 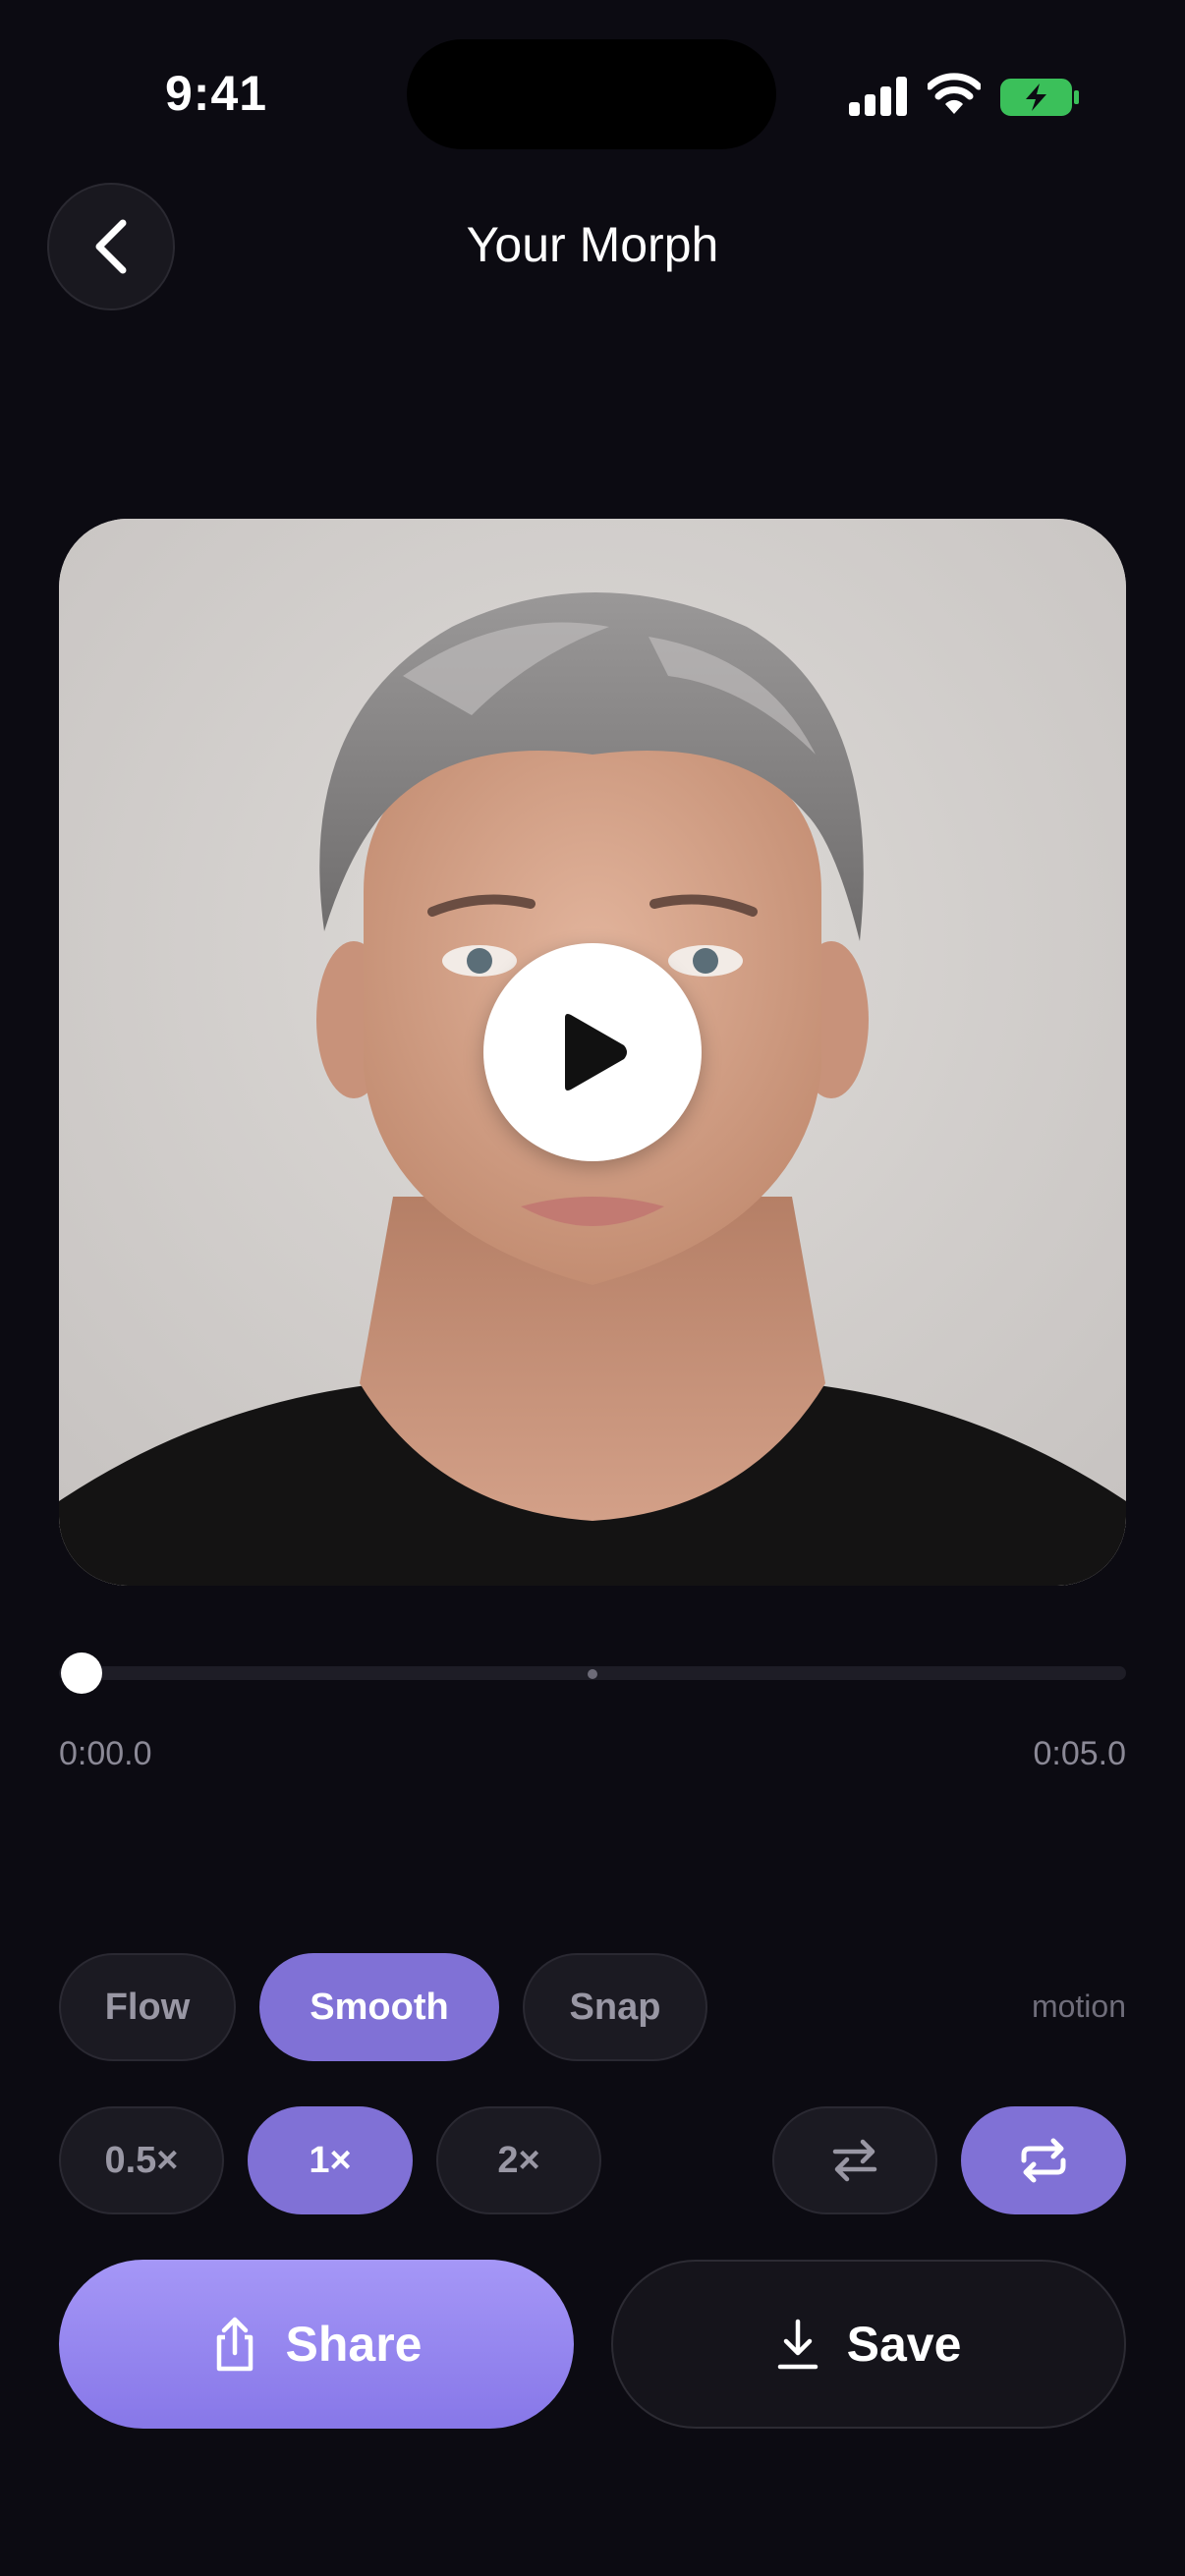 What do you see at coordinates (1079, 2006) in the screenshot?
I see `motion-label: motion` at bounding box center [1079, 2006].